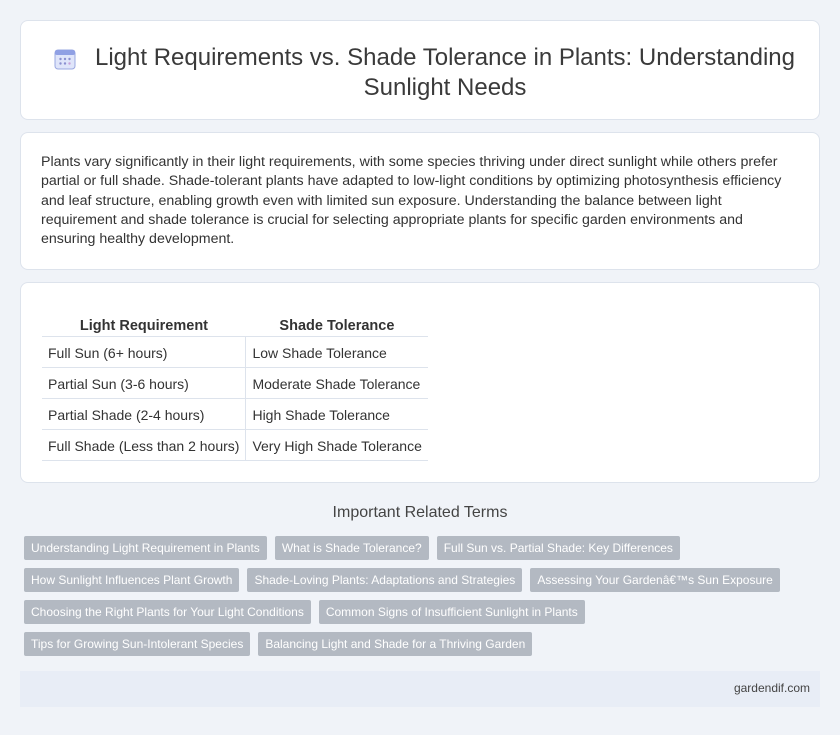  I want to click on table-header-row: Light Requirement Shade Tolerance, so click(235, 325).